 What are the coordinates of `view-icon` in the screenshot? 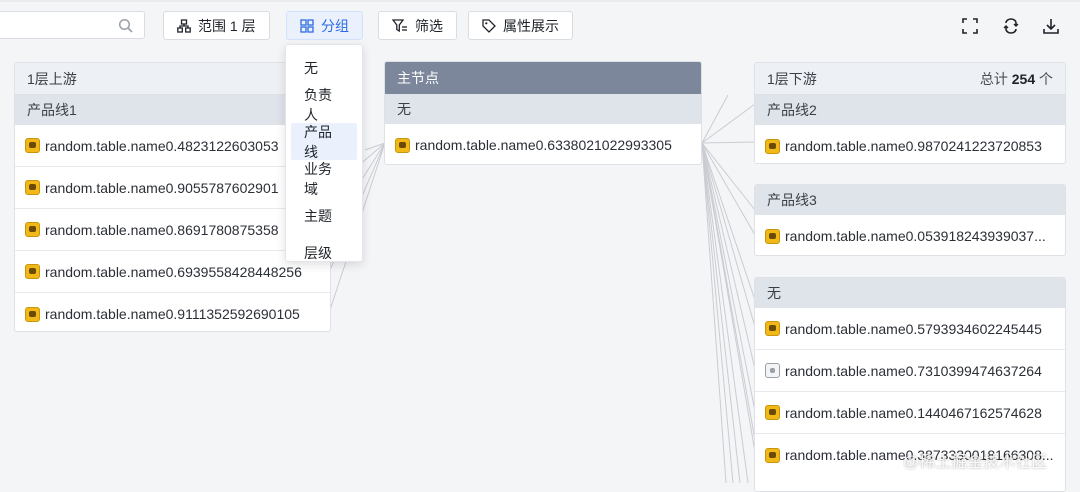 It's located at (772, 370).